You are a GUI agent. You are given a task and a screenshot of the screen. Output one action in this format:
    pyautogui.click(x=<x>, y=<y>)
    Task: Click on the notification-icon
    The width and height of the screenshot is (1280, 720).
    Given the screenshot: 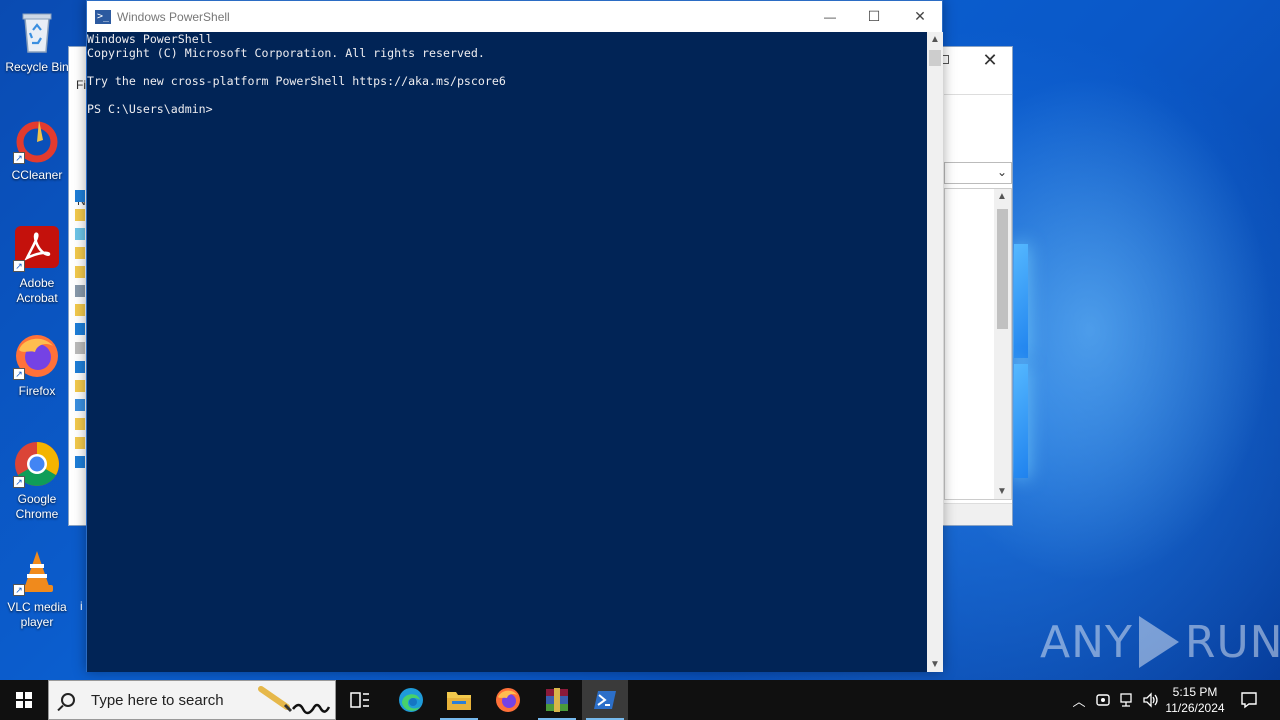 What is the action you would take?
    pyautogui.click(x=1249, y=700)
    